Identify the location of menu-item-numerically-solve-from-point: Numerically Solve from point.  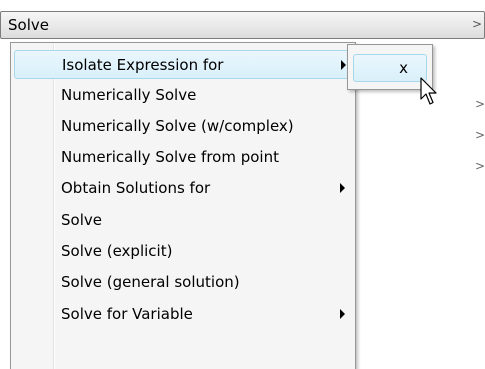
(183, 157).